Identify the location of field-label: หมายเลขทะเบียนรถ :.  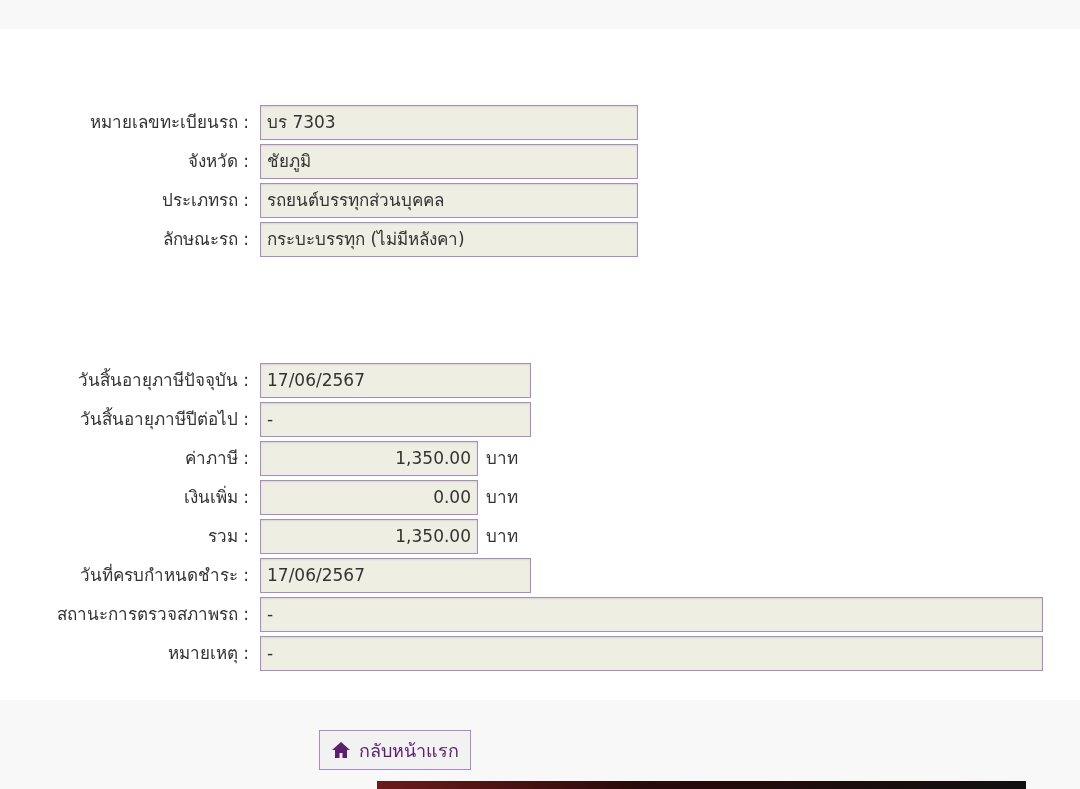
(169, 122).